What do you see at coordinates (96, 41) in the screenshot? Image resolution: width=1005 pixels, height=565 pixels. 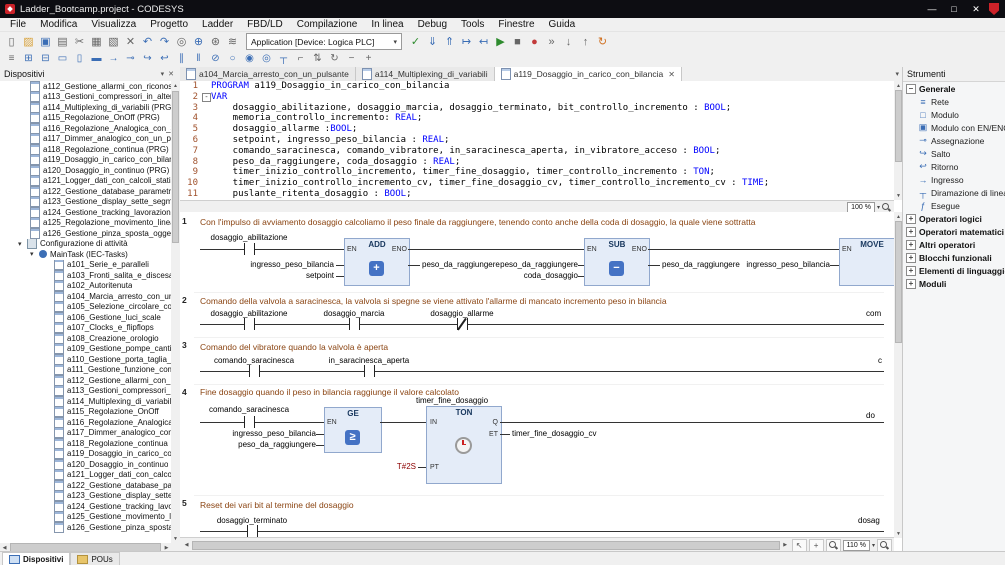 I see `copy-icon: ▦` at bounding box center [96, 41].